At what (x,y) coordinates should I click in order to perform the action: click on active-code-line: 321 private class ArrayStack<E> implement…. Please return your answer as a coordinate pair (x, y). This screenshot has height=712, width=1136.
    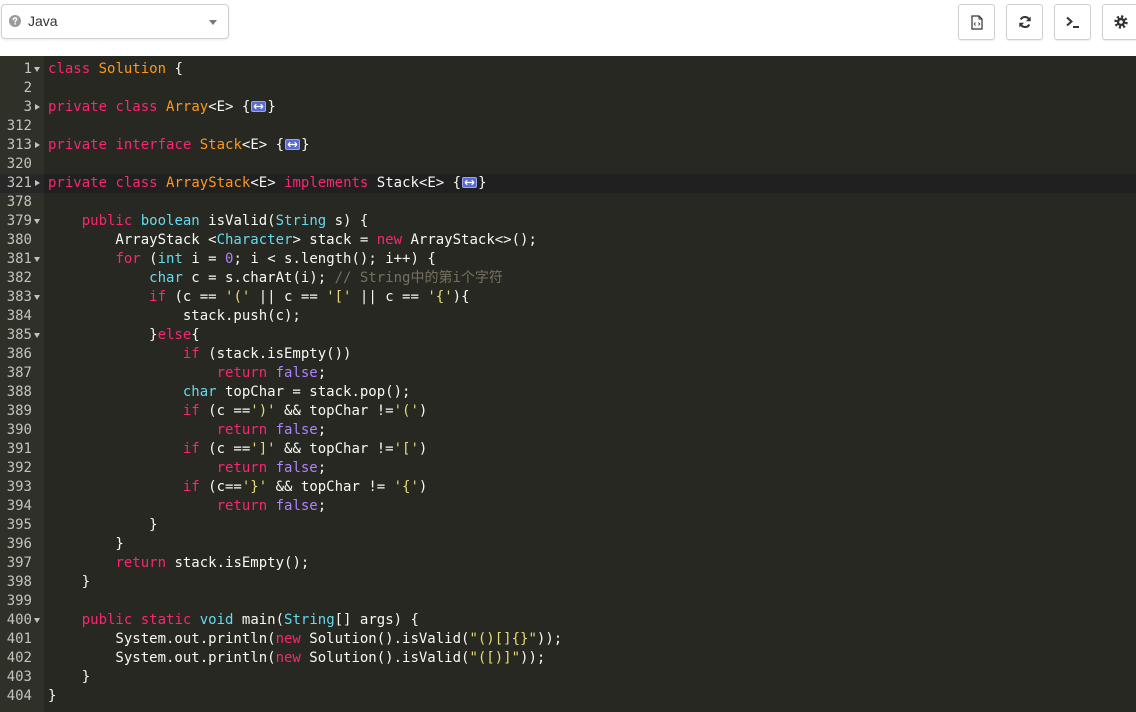
    Looking at the image, I should click on (568, 183).